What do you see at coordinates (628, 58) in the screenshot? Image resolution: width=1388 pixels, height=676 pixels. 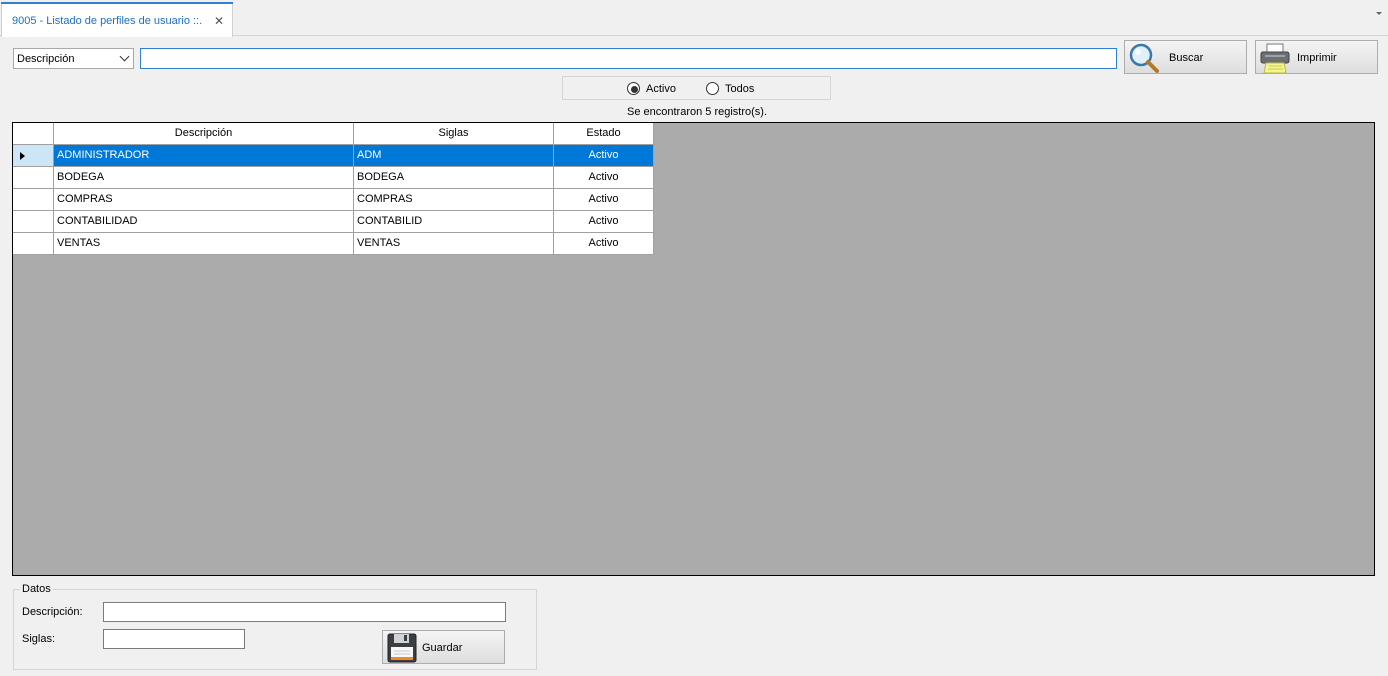 I see `search-input` at bounding box center [628, 58].